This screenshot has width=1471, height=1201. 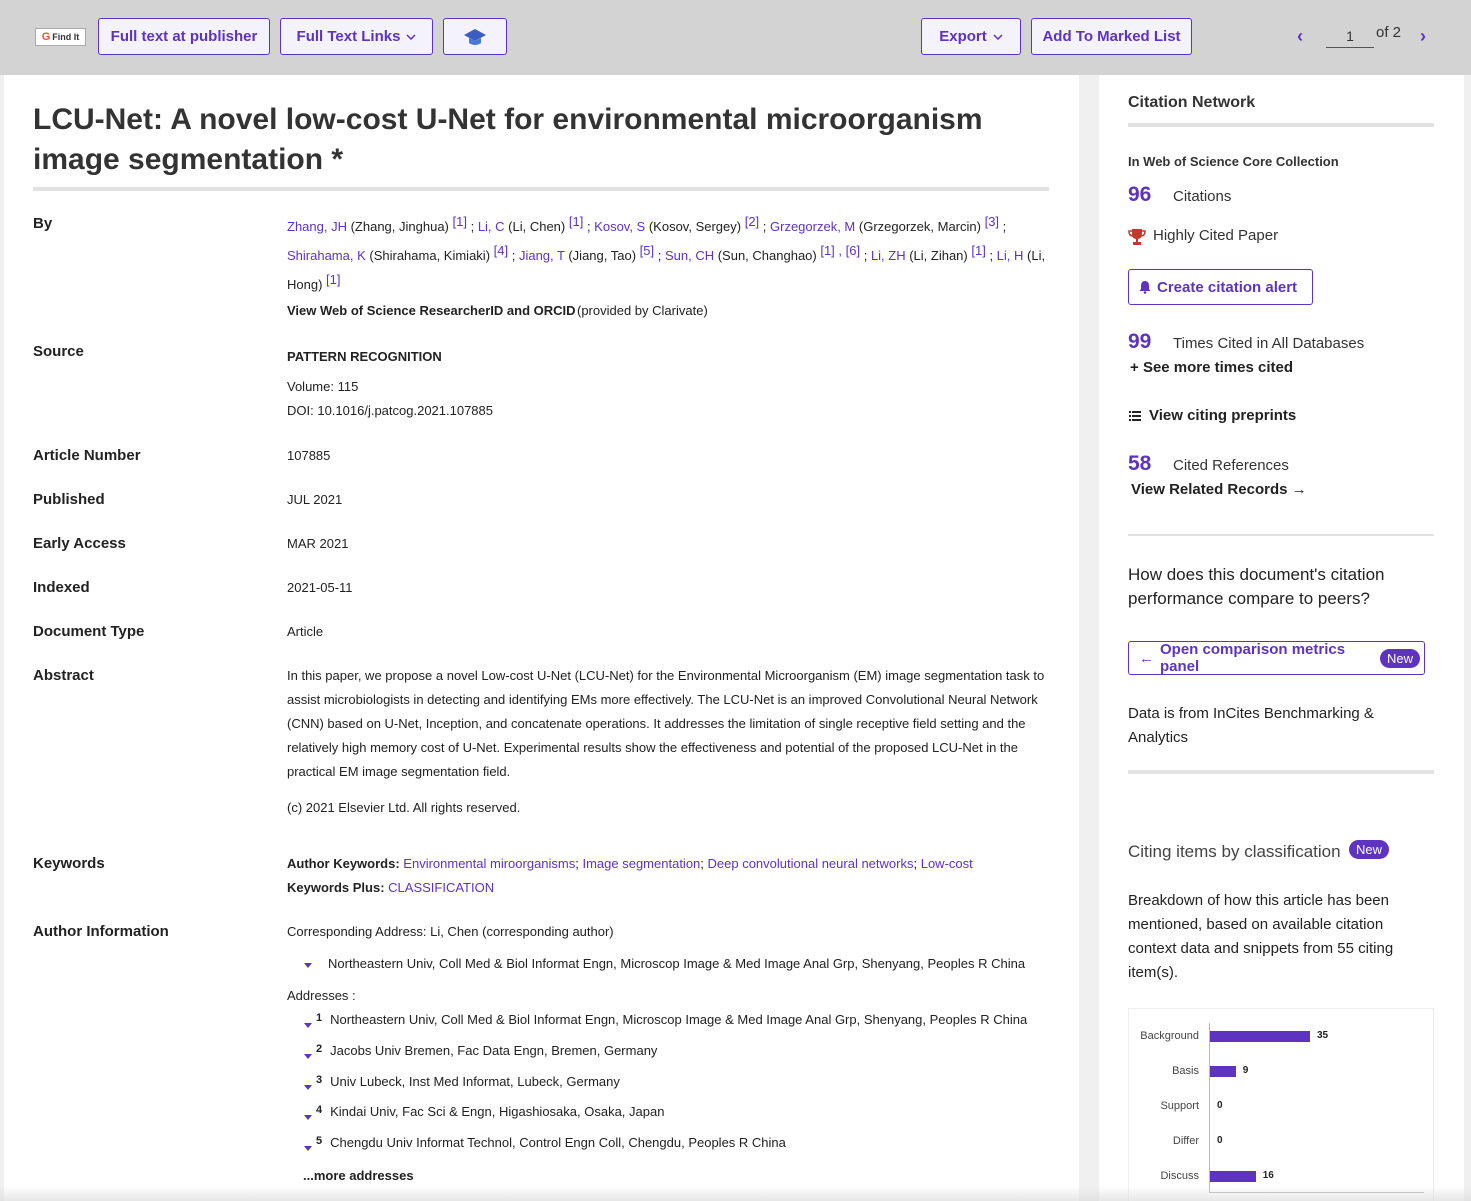 I want to click on author-link: Zhang, JH, so click(x=317, y=226).